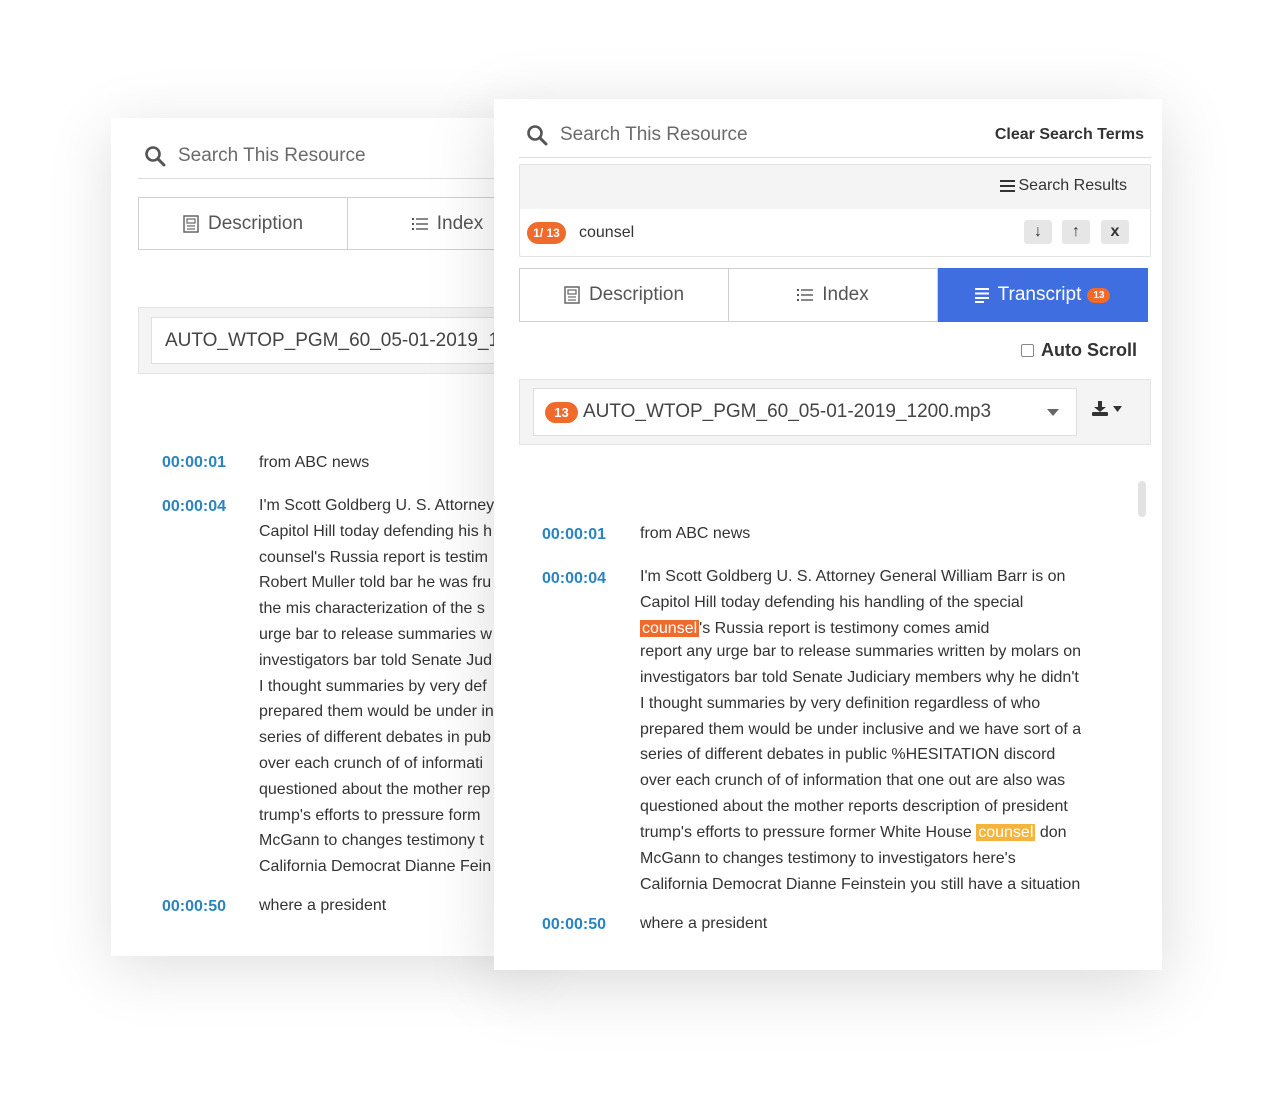  Describe the element at coordinates (376, 660) in the screenshot. I see `transcript-line: investigators bar told Senate Jud` at that location.